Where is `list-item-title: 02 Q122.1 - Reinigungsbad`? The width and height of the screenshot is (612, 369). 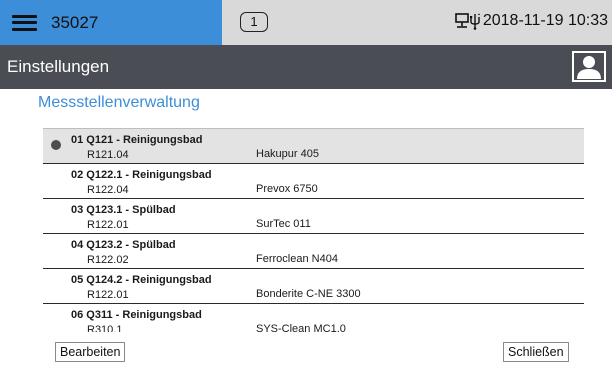 list-item-title: 02 Q122.1 - Reinigungsbad is located at coordinates (141, 175).